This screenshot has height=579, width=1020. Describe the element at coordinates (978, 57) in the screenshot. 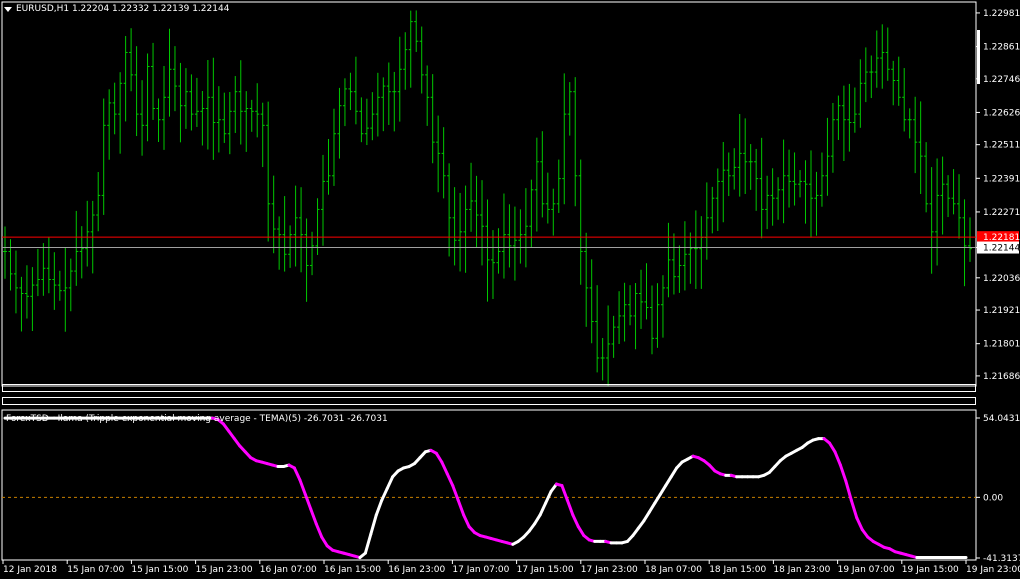

I see `price-scale-scroll-handle` at that location.